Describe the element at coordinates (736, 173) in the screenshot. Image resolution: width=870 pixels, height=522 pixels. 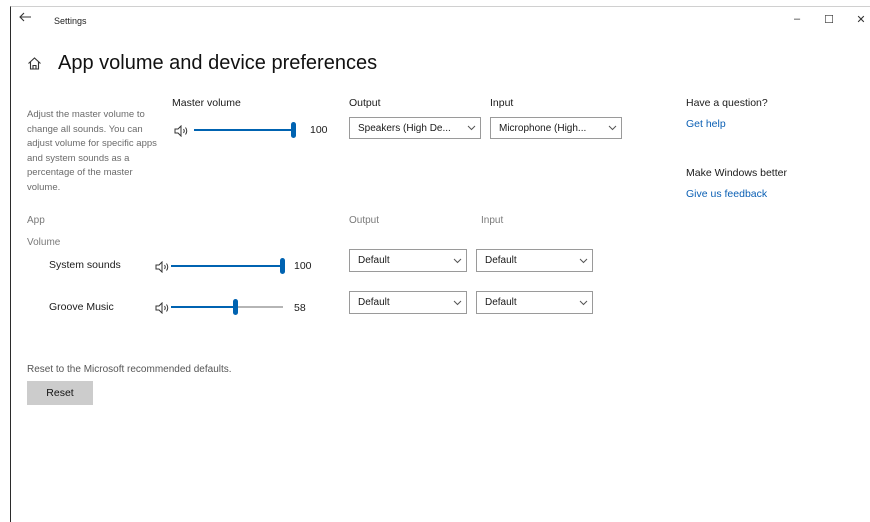
I see `make-windows-better: Make Windows better` at that location.